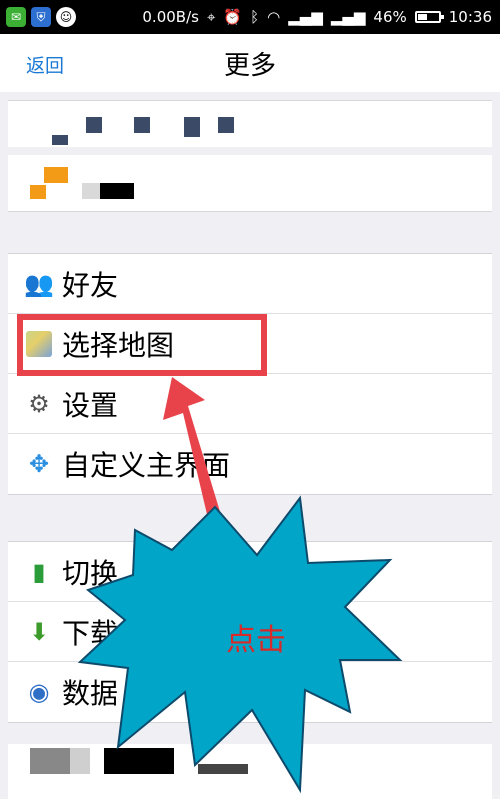 The image size is (500, 799). I want to click on bluetooth-icon: ᛒ, so click(255, 17).